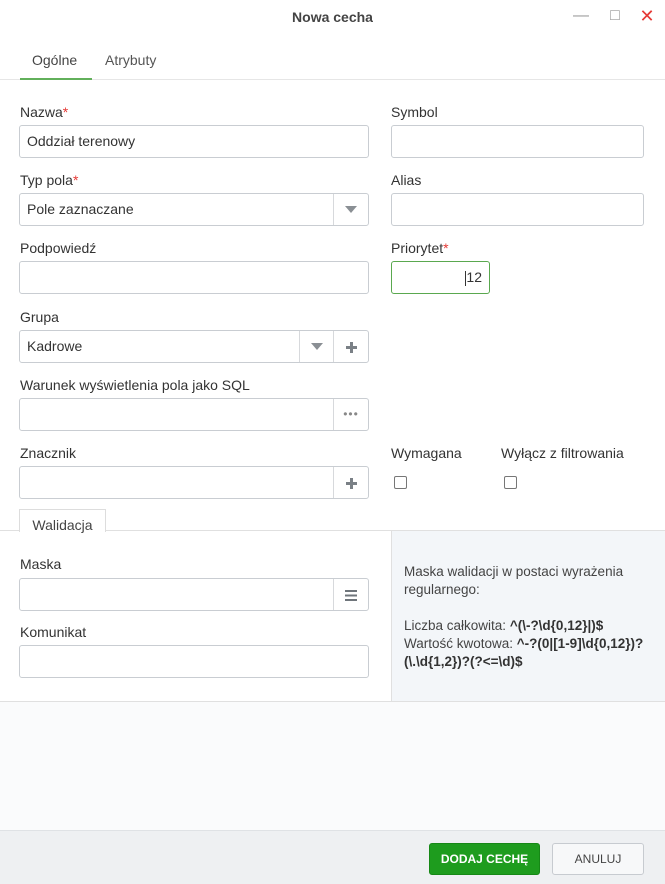 The image size is (665, 884). What do you see at coordinates (460, 643) in the screenshot?
I see `amount-label: Wartość kwotowa:` at bounding box center [460, 643].